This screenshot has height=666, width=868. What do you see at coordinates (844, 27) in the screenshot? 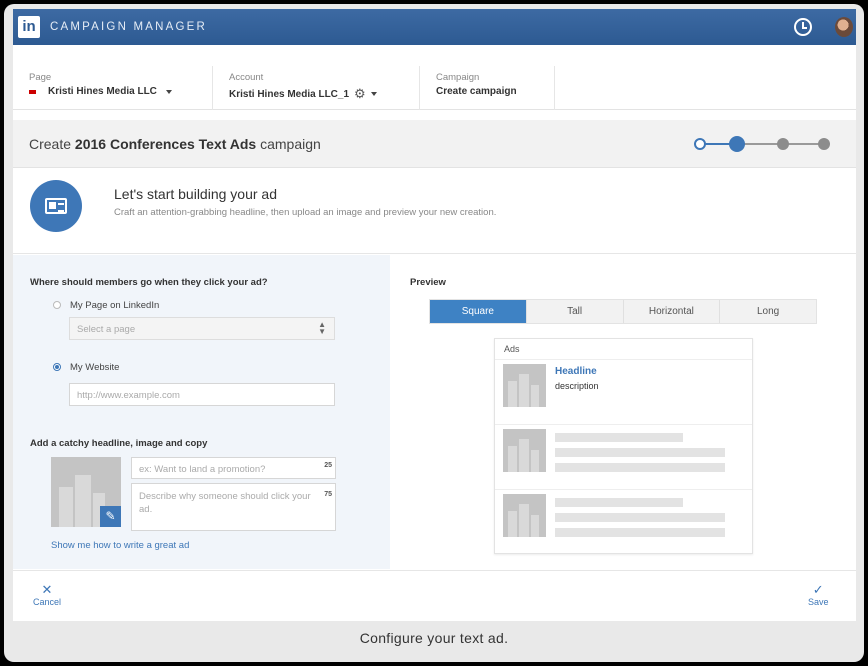
I see `avatar` at bounding box center [844, 27].